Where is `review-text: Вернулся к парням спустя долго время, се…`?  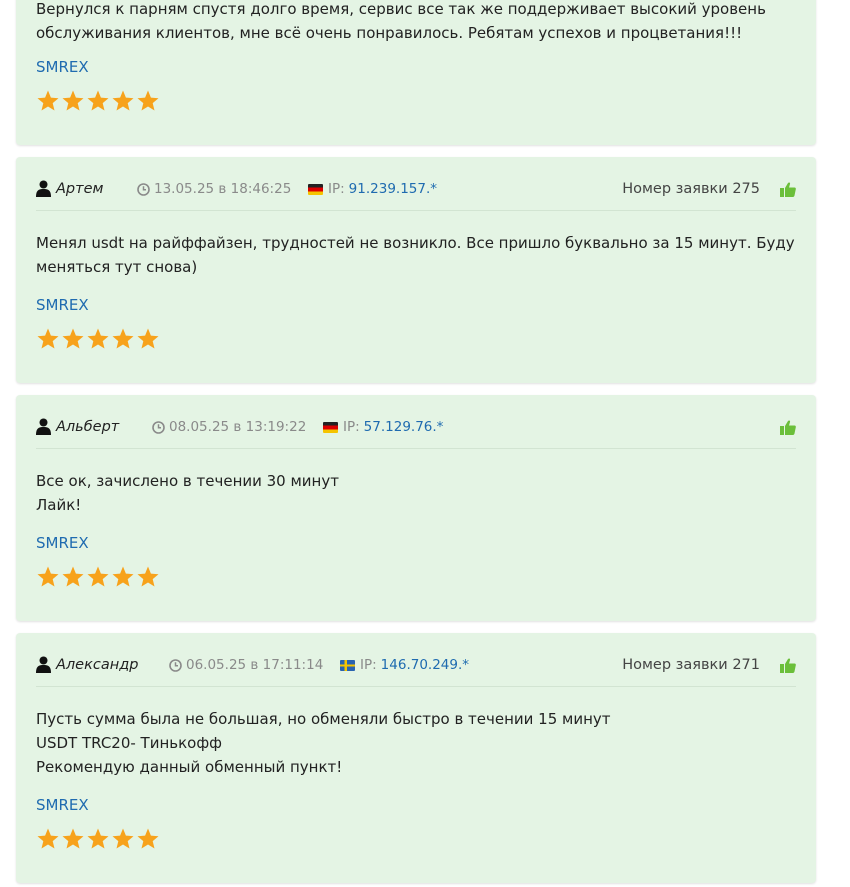
review-text: Вернулся к парням спустя долго время, се… is located at coordinates (416, 22).